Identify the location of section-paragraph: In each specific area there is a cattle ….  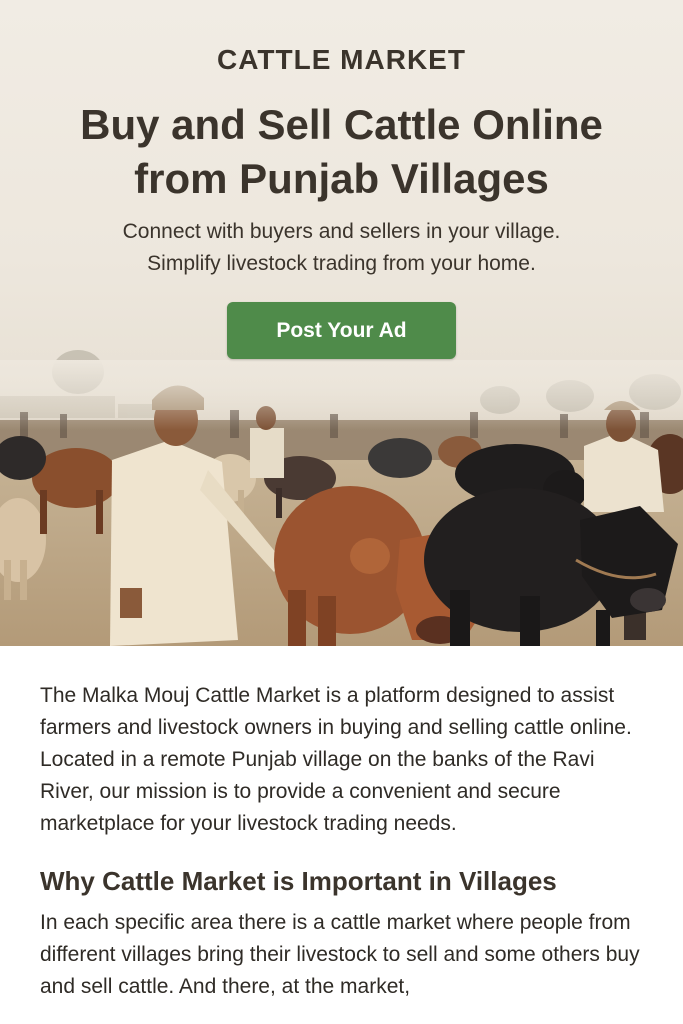
(340, 954).